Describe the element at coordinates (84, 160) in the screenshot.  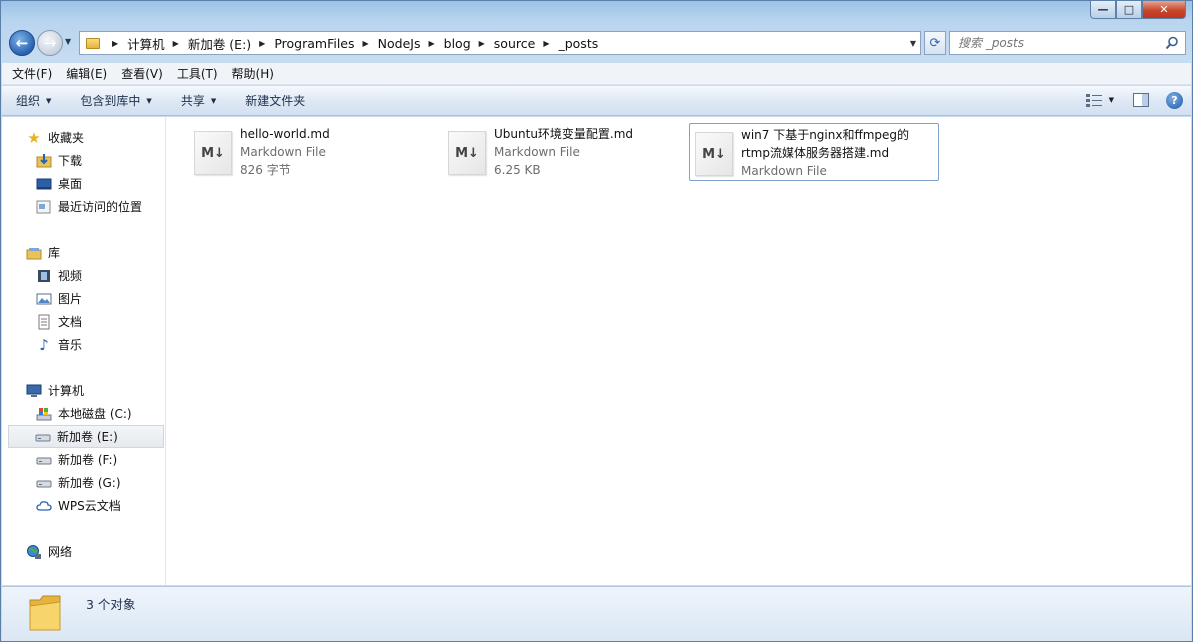
I see `sidebar-item-downloads: 下载` at that location.